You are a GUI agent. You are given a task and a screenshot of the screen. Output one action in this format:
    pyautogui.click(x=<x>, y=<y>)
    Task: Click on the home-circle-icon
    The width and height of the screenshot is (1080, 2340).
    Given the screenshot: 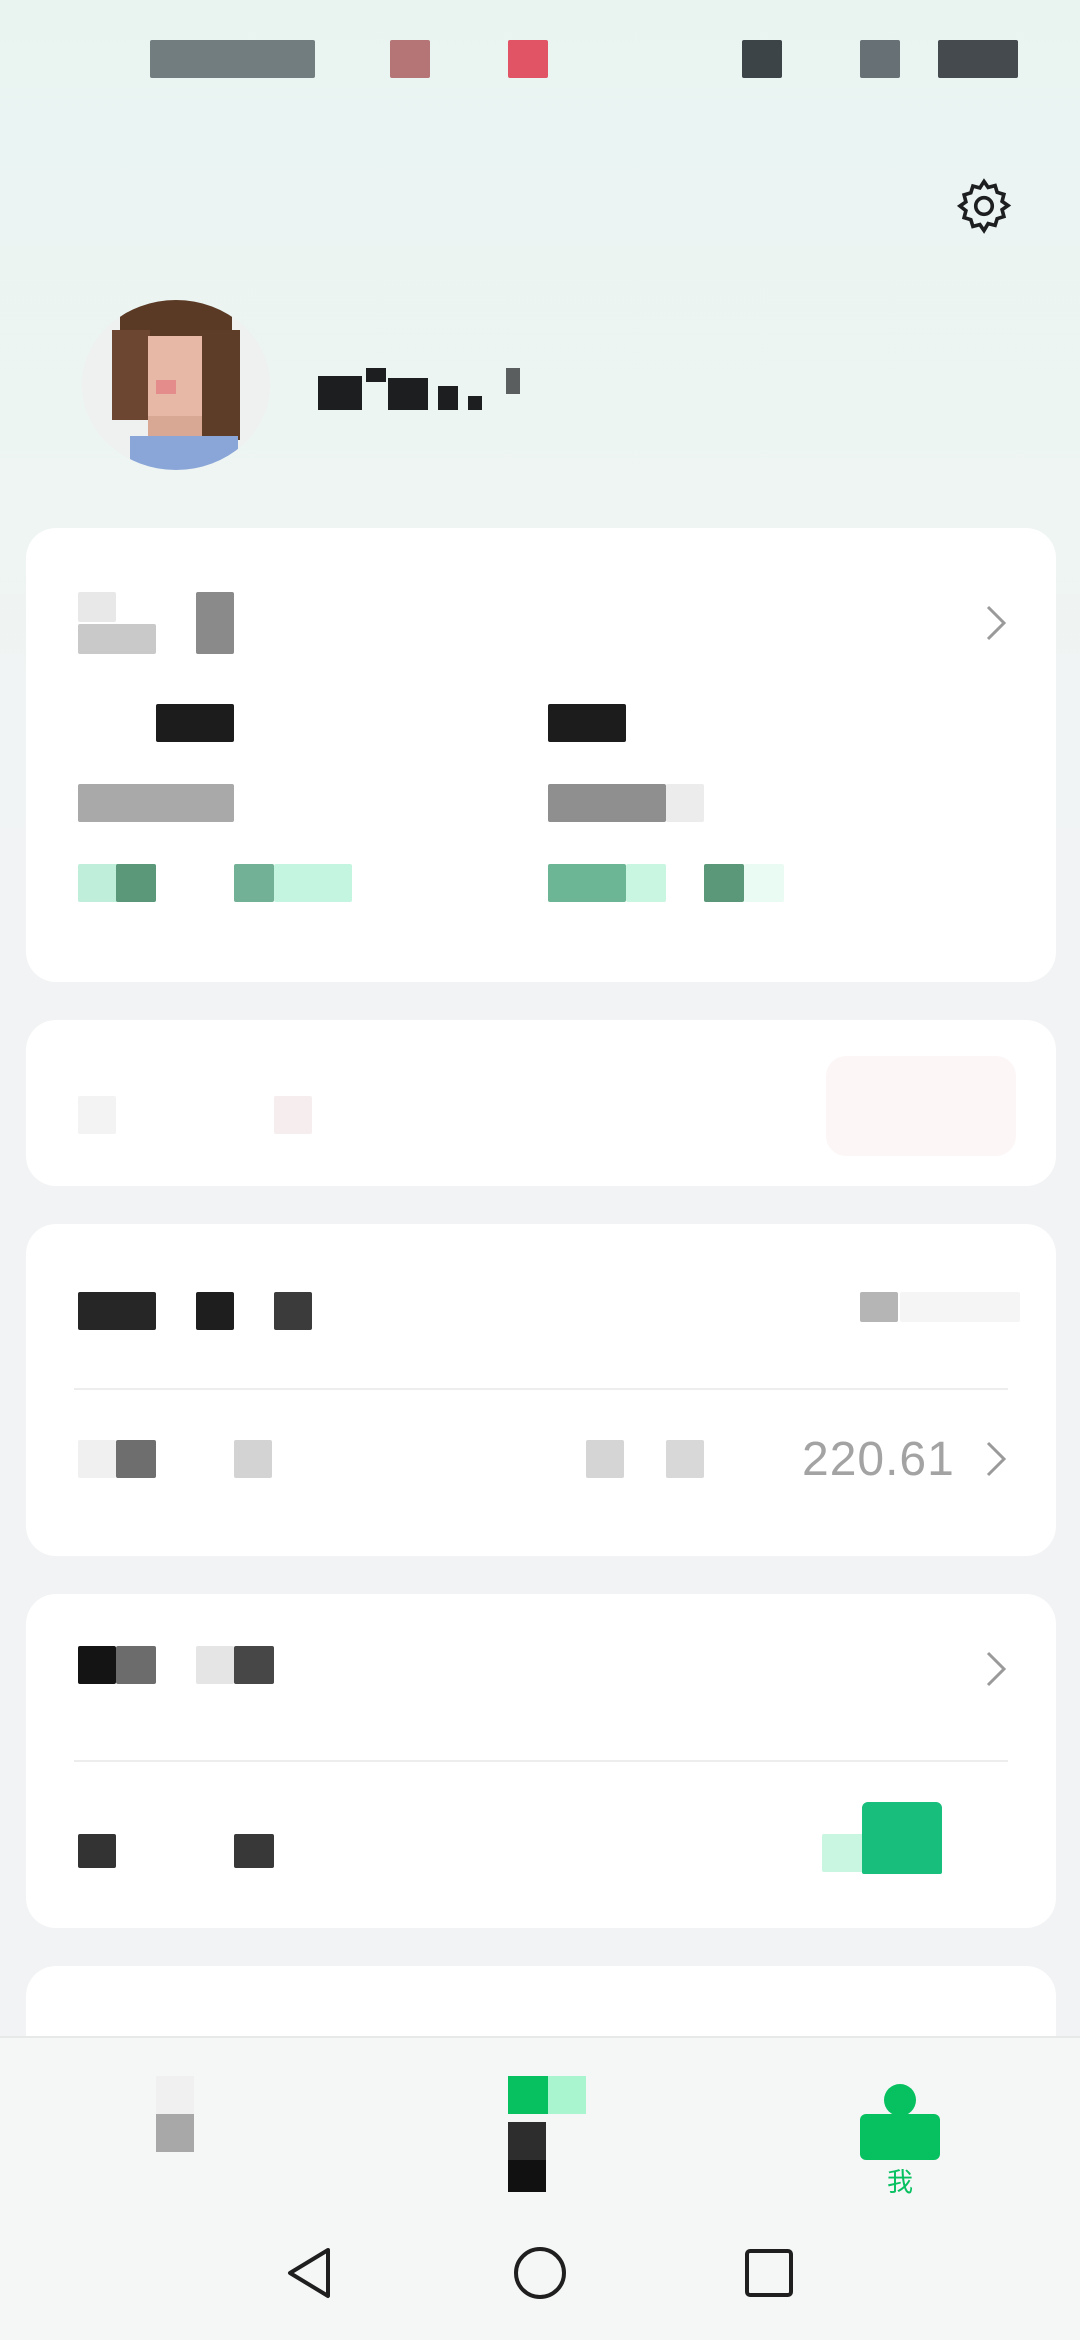 What is the action you would take?
    pyautogui.click(x=540, y=2273)
    